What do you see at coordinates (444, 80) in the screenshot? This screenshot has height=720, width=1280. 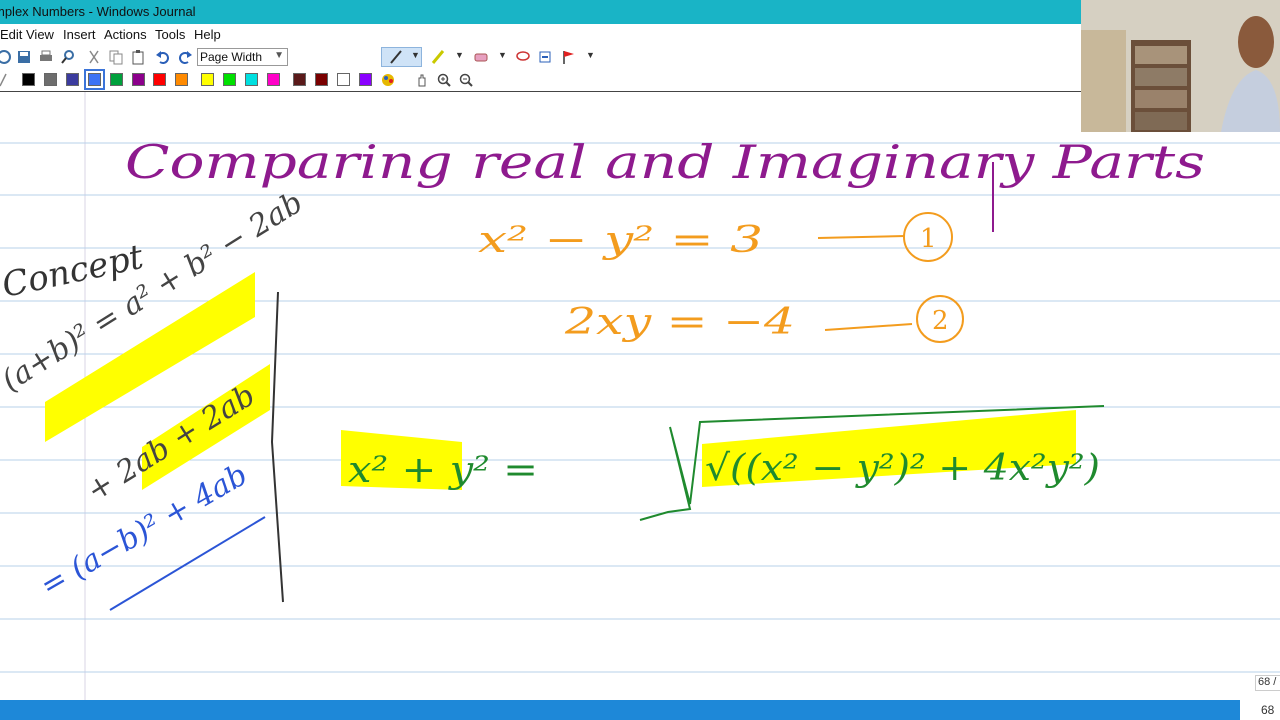 I see `zoom-in-icon` at bounding box center [444, 80].